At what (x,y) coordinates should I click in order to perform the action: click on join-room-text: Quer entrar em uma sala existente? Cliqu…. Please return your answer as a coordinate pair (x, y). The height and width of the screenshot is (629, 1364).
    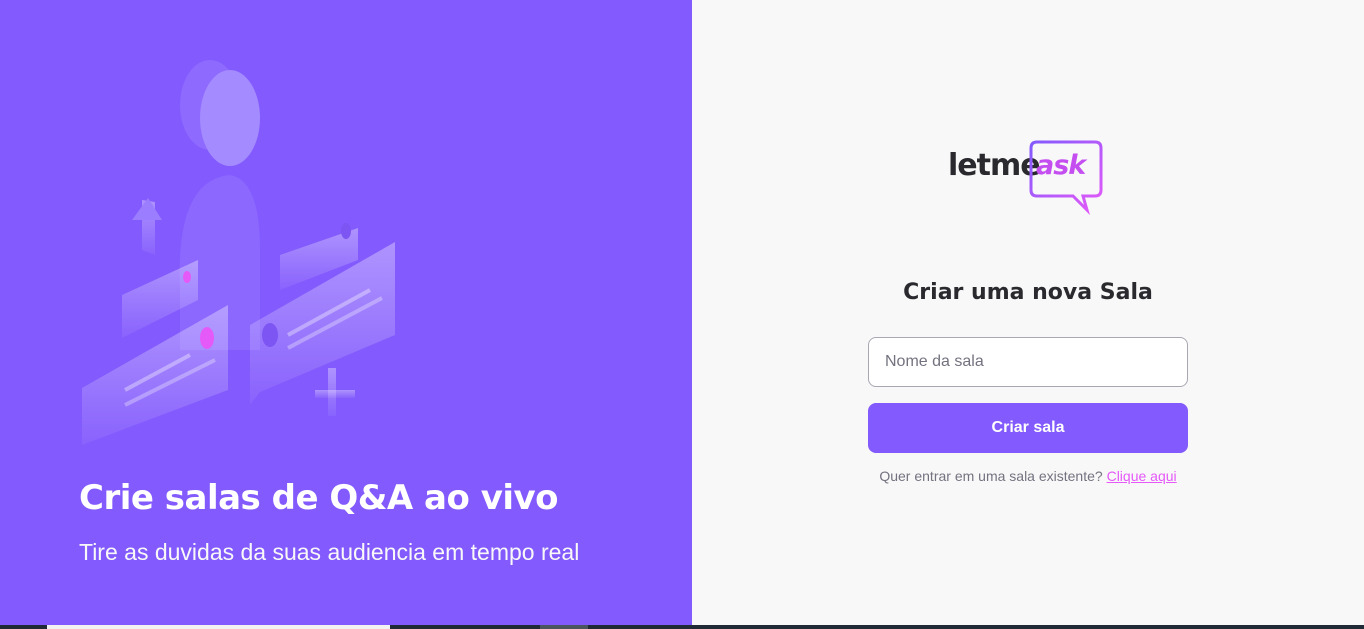
    Looking at the image, I should click on (1028, 476).